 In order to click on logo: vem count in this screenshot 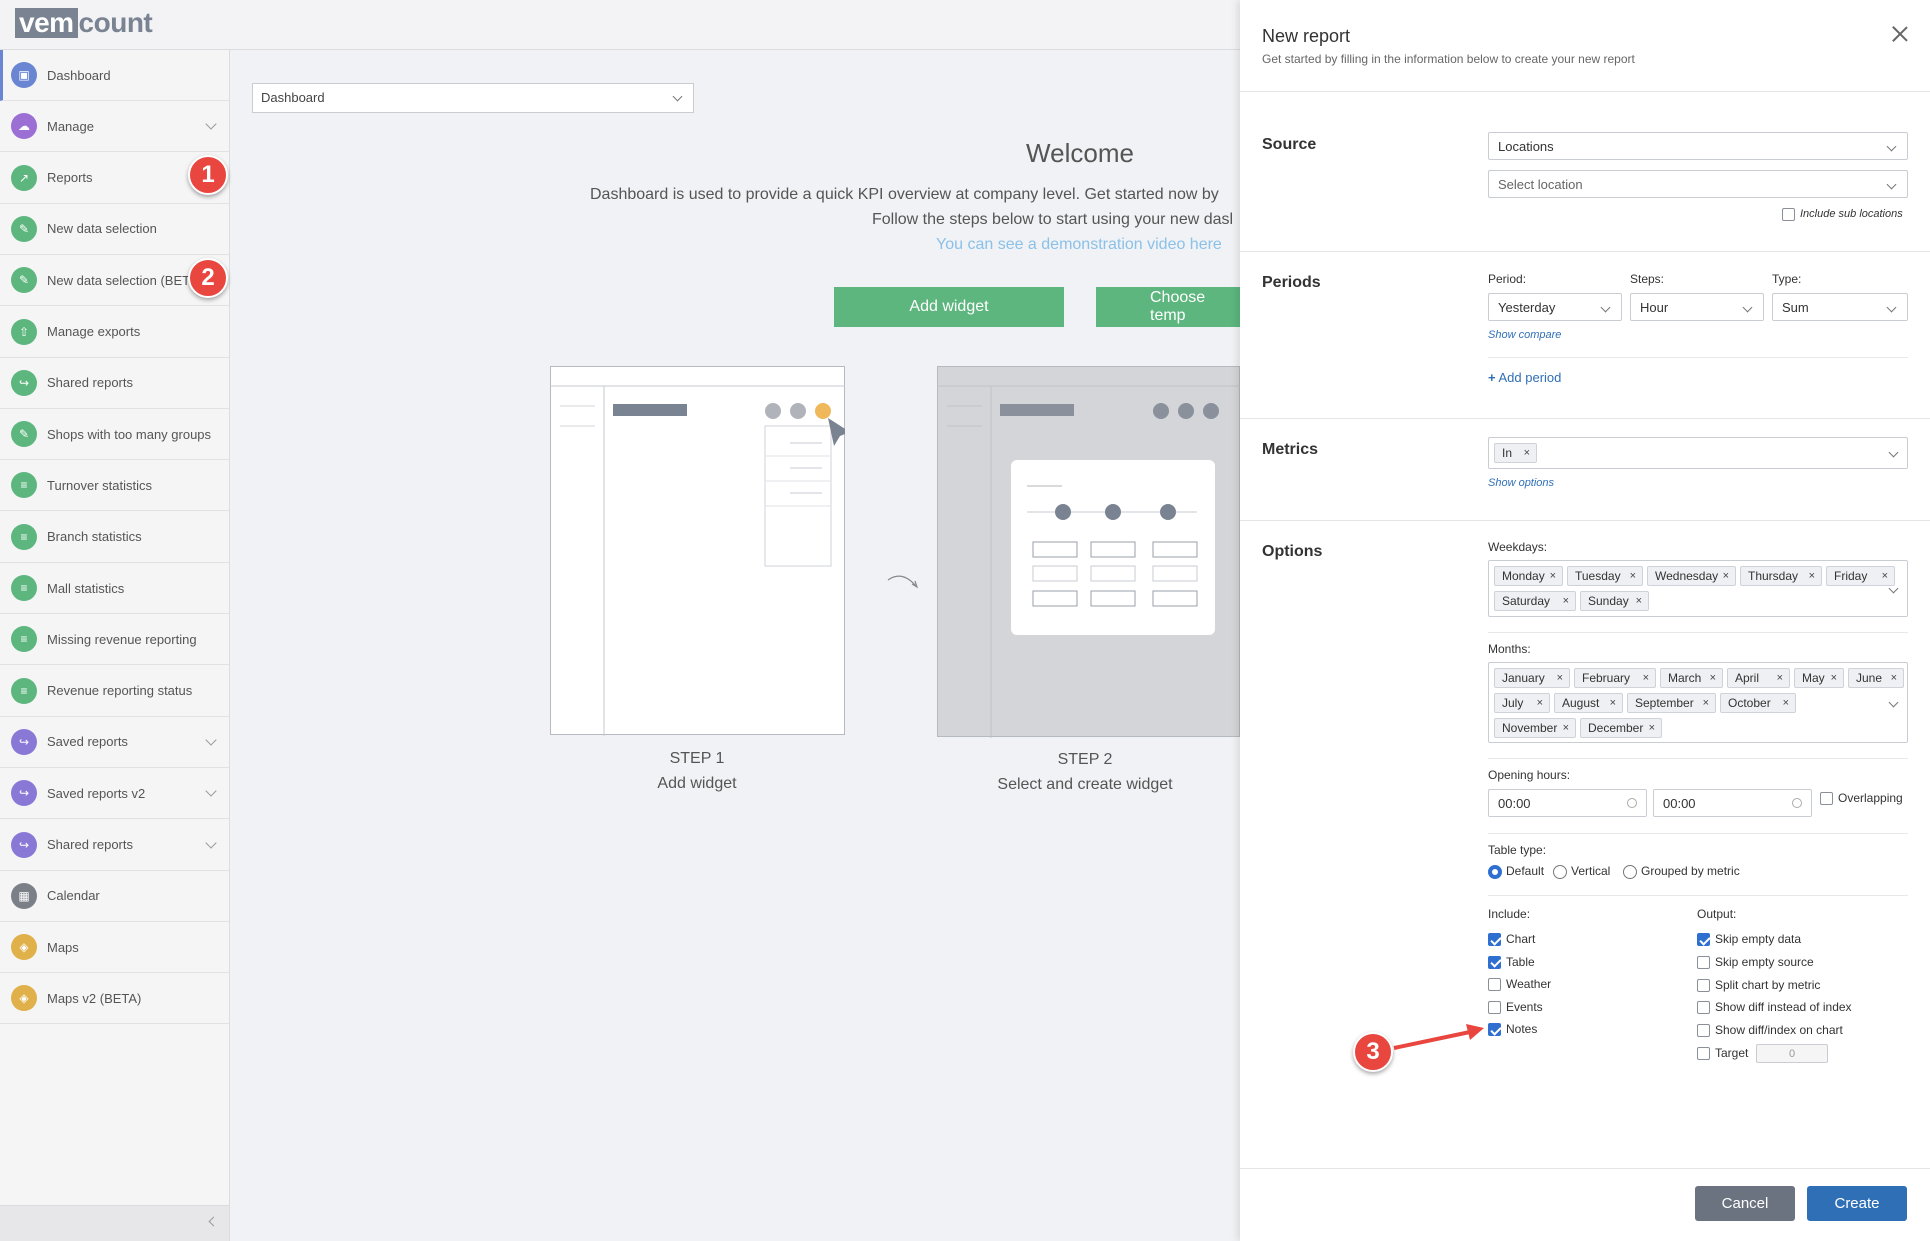, I will do `click(84, 23)`.